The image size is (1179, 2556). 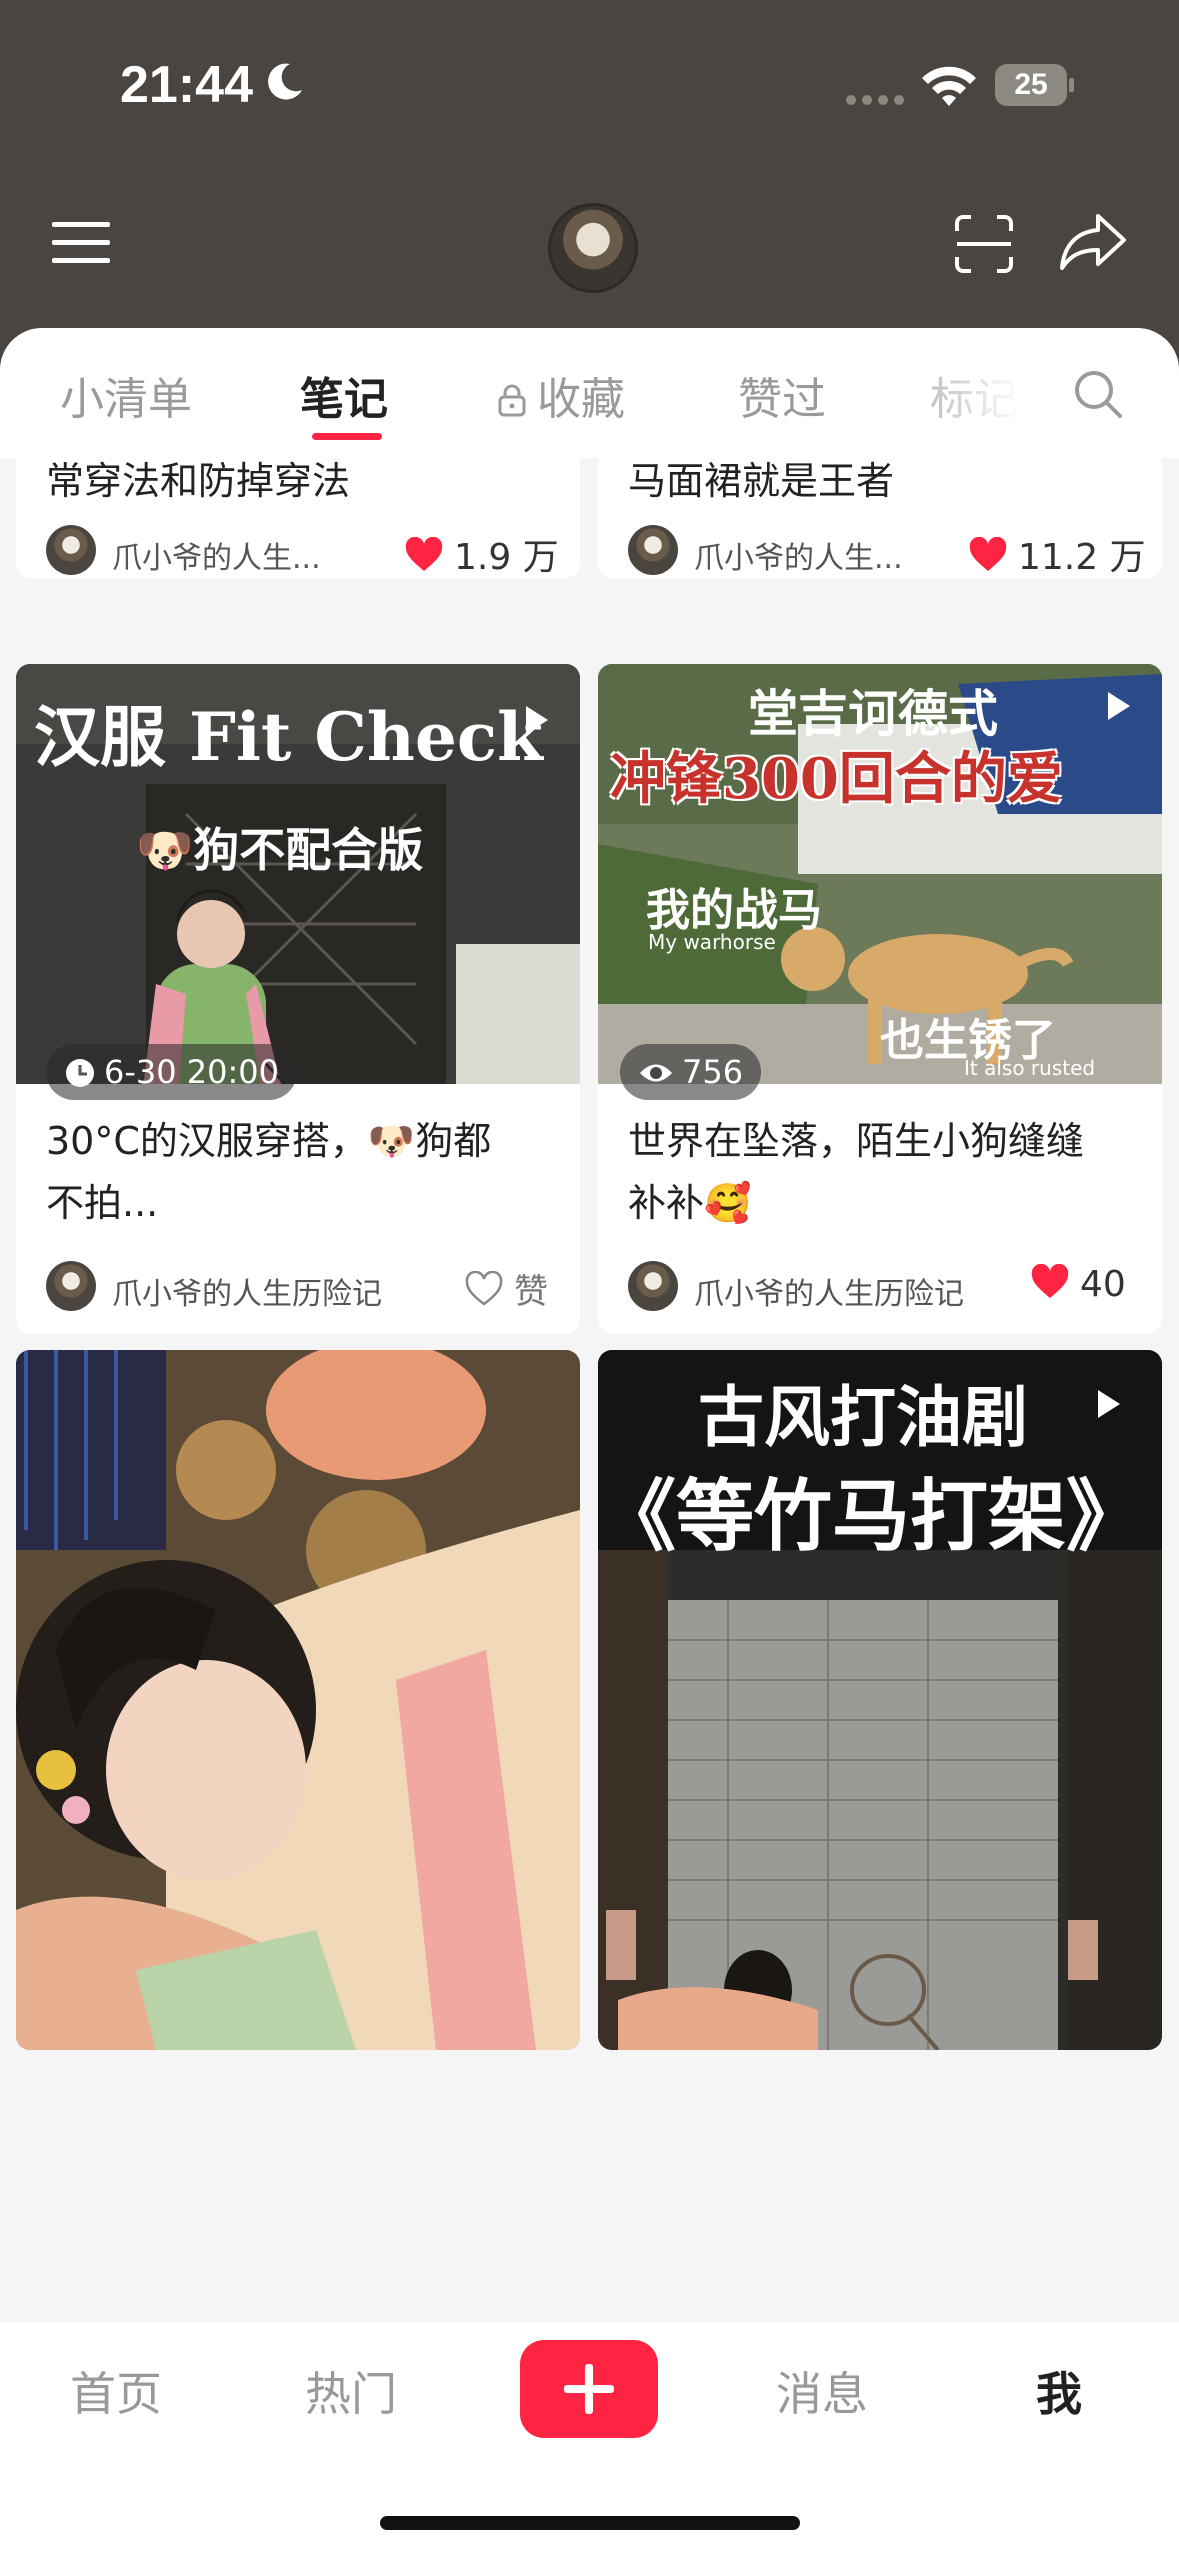 What do you see at coordinates (288, 737) in the screenshot?
I see `cover-title: 汉服 Fit Check` at bounding box center [288, 737].